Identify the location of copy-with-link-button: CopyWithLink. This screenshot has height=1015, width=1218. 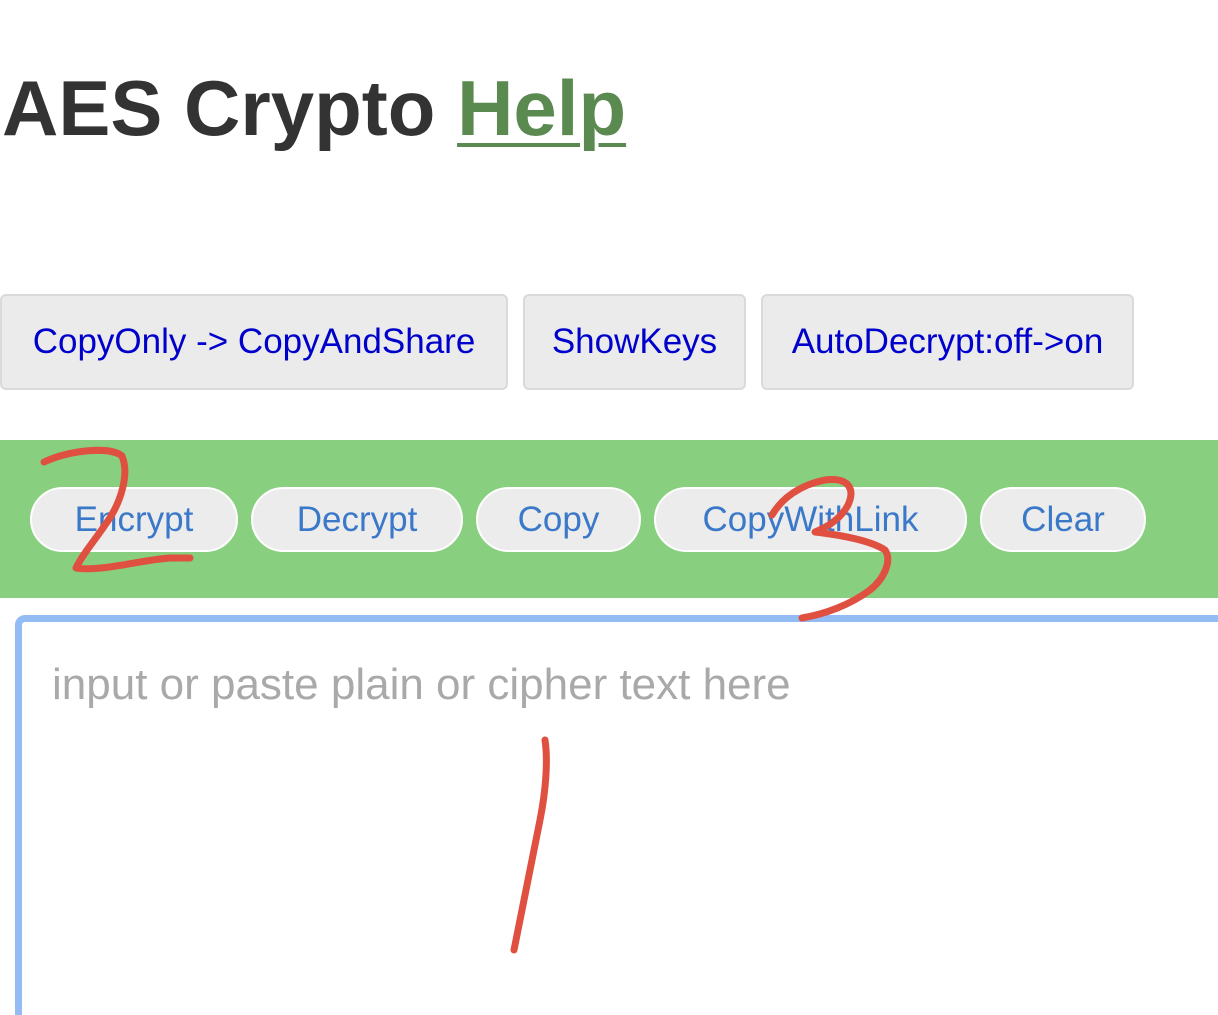
(810, 519).